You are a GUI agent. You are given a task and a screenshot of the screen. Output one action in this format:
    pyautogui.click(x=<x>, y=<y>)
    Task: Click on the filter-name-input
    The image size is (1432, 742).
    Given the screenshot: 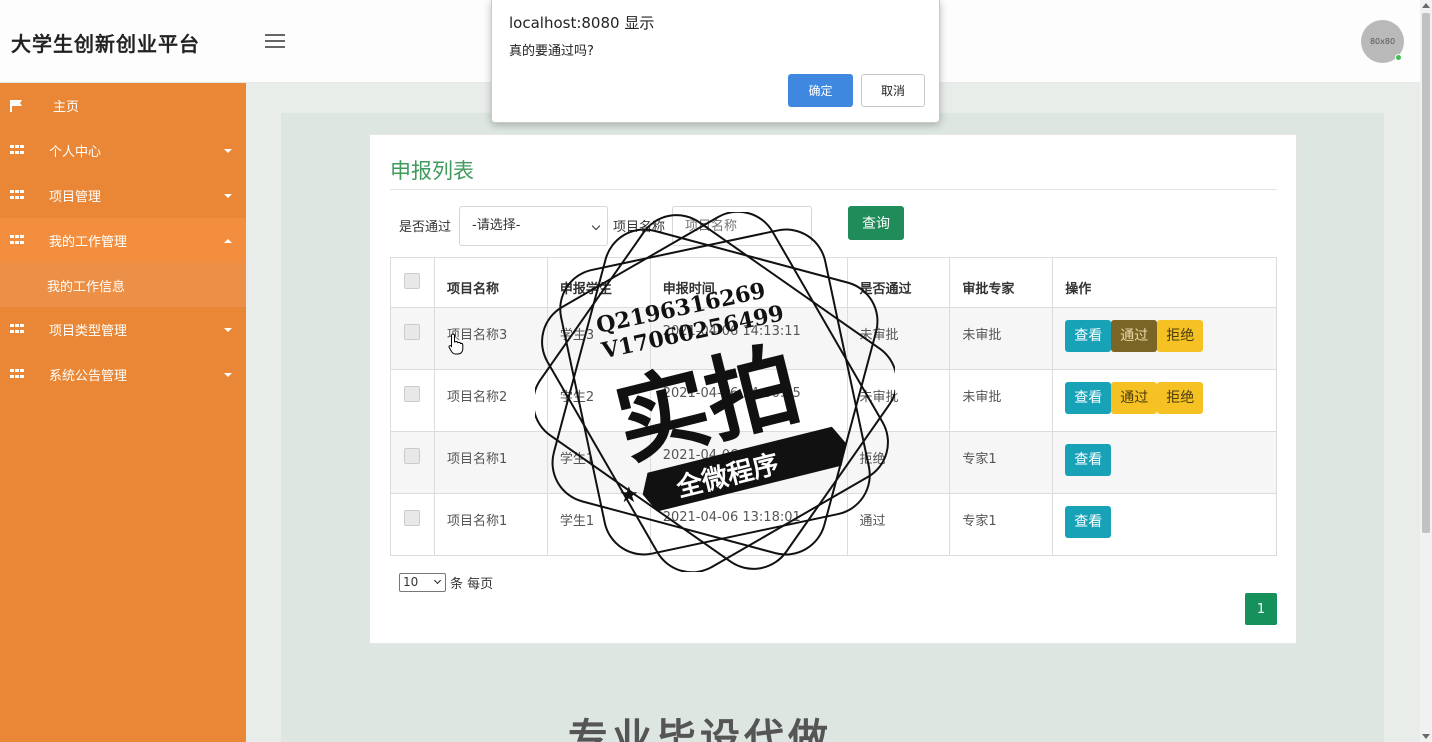 What is the action you would take?
    pyautogui.click(x=742, y=226)
    